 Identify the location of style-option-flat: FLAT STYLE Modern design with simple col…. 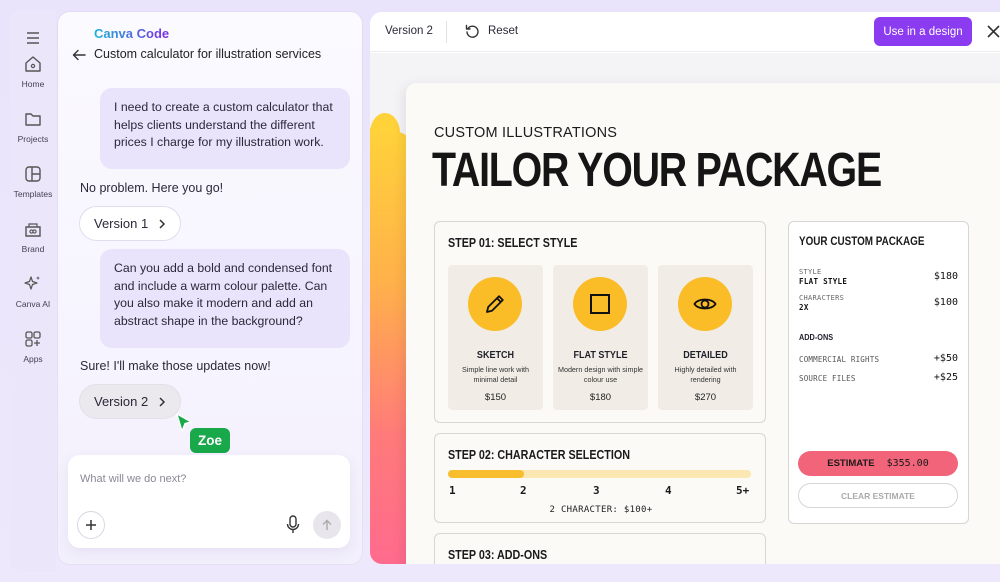
(600, 337).